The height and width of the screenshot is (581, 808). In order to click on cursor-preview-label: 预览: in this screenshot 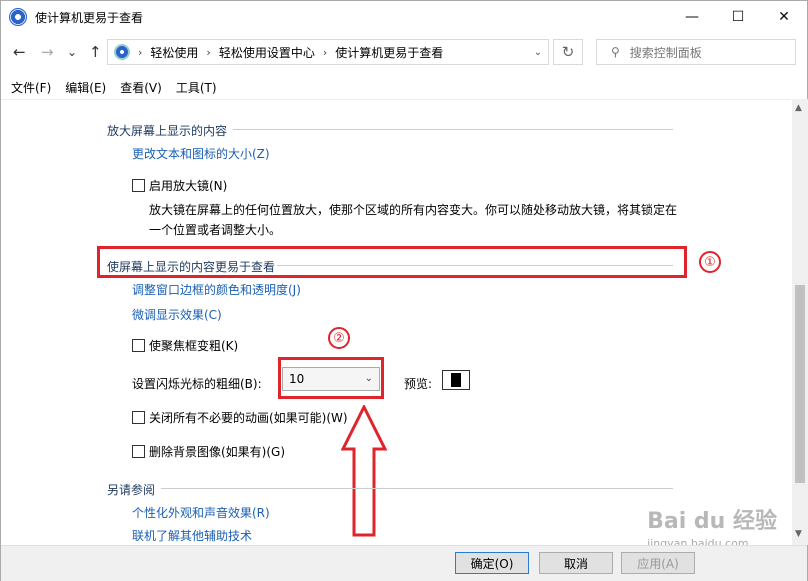, I will do `click(418, 384)`.